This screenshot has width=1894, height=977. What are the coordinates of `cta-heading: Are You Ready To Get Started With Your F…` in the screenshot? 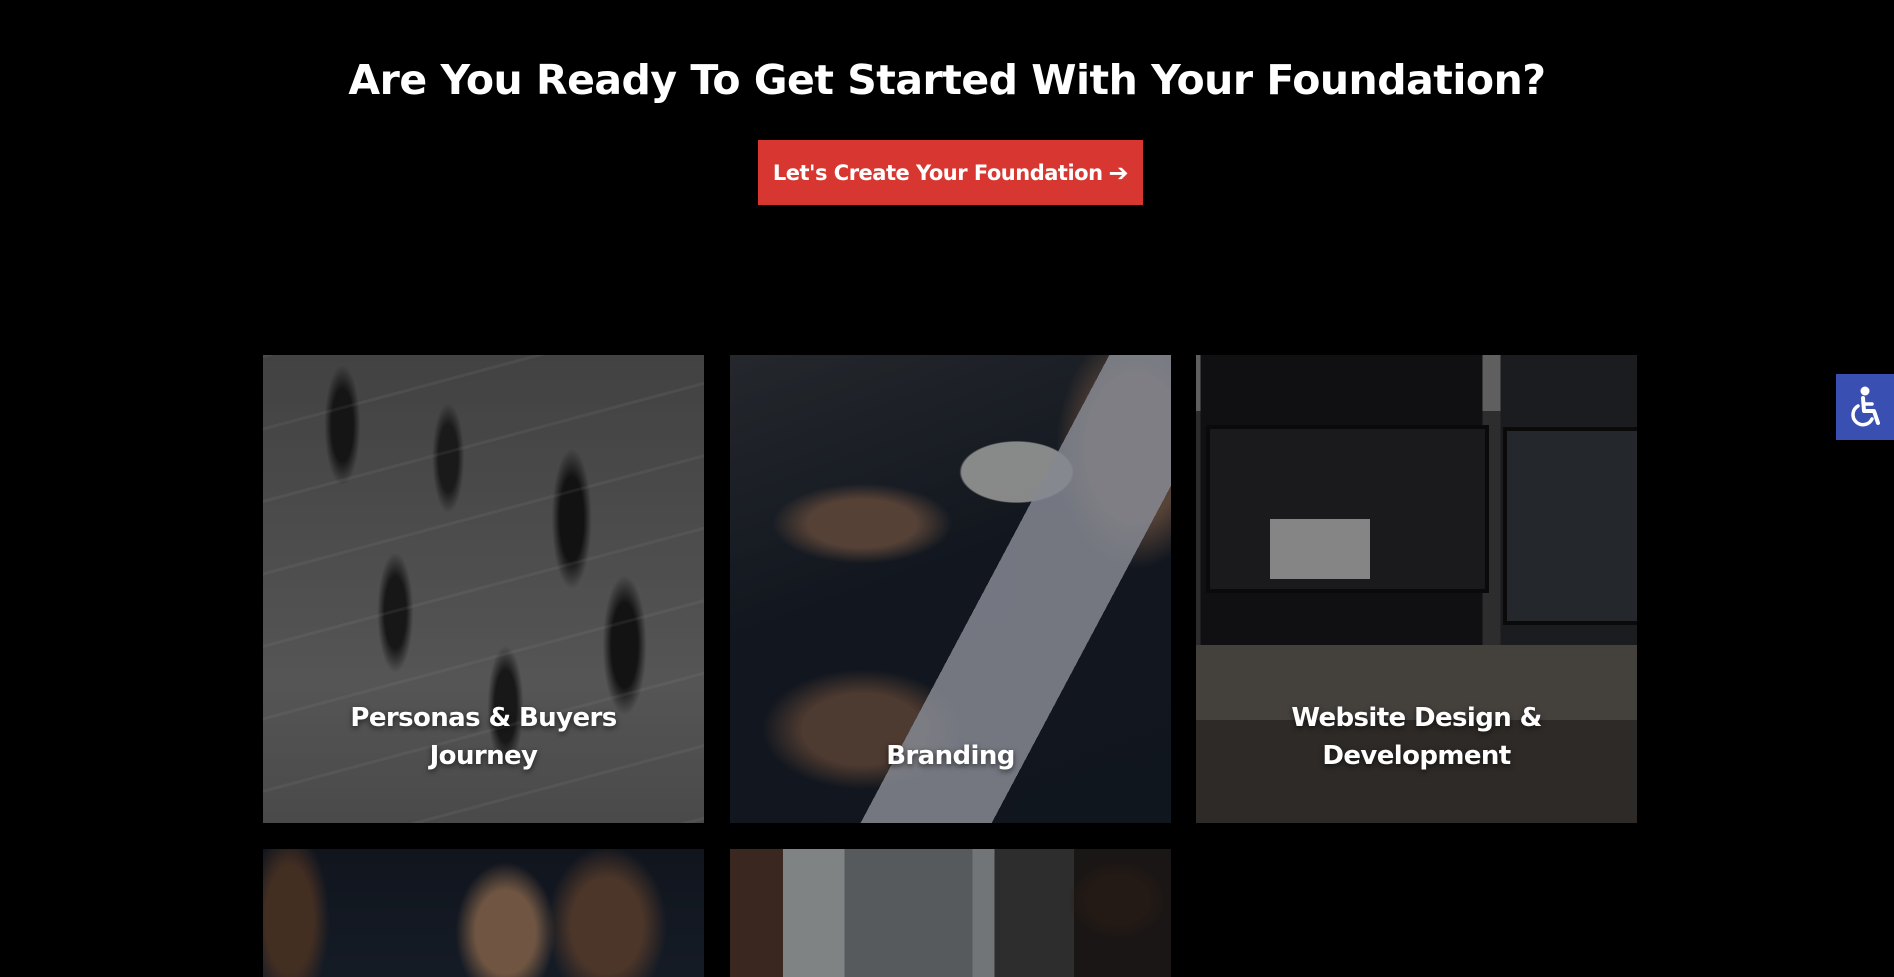 It's located at (947, 80).